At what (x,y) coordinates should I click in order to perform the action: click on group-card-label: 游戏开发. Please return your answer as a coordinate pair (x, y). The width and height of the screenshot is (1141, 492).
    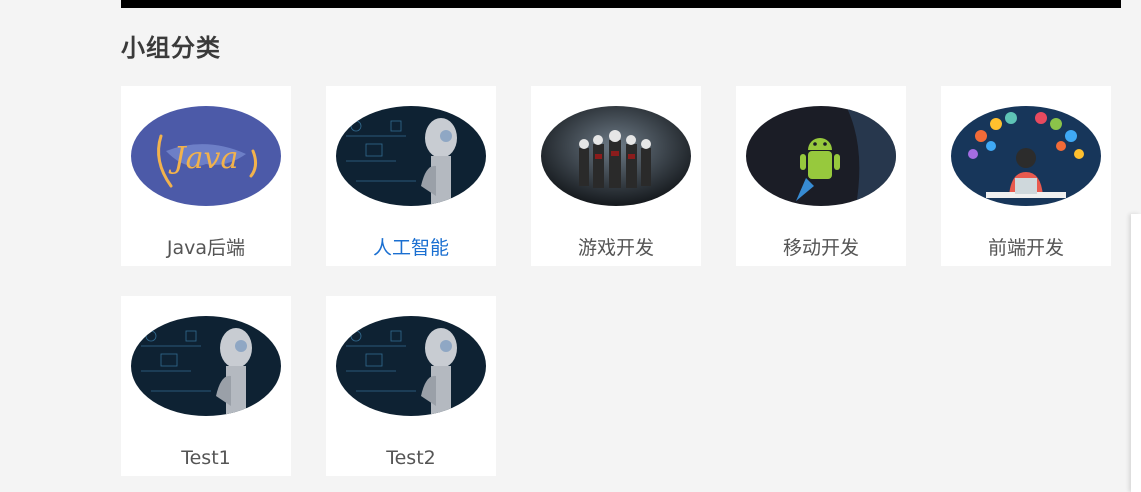
    Looking at the image, I should click on (615, 248).